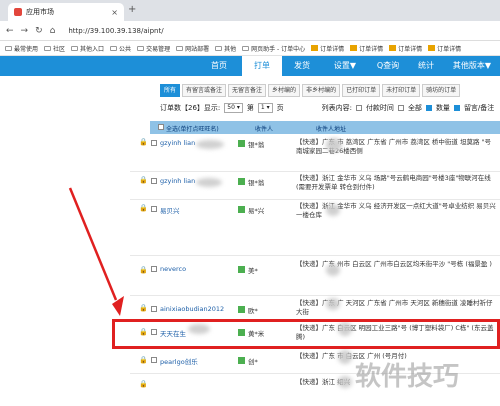 This screenshot has width=500, height=406. I want to click on buyer-name: pearlgo创乐, so click(179, 361).